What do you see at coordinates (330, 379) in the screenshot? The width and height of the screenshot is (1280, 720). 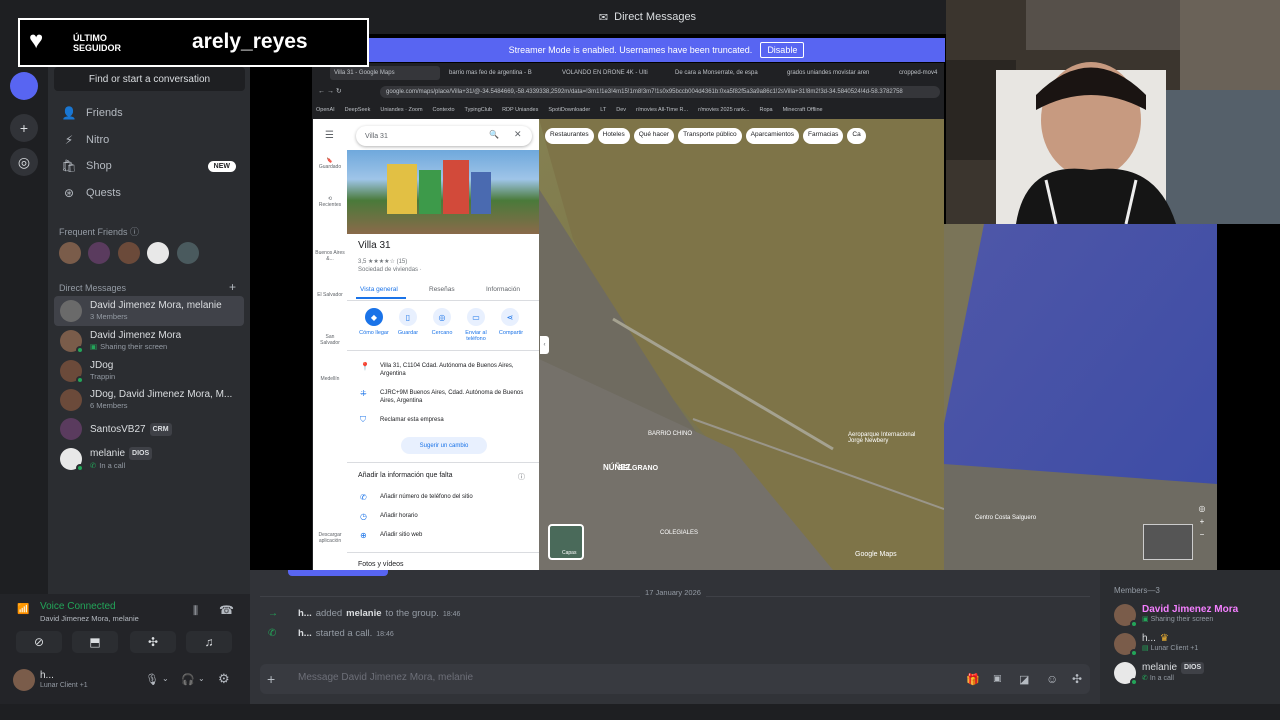 I see `recent-place: Medellín` at bounding box center [330, 379].